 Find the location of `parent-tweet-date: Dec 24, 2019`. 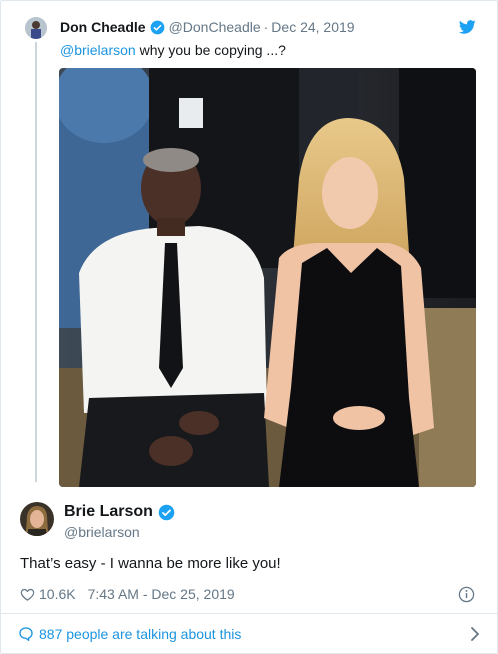

parent-tweet-date: Dec 24, 2019 is located at coordinates (312, 27).